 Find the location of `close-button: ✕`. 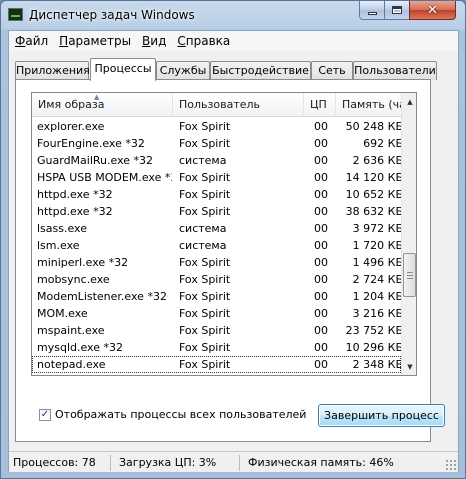

close-button: ✕ is located at coordinates (432, 10).